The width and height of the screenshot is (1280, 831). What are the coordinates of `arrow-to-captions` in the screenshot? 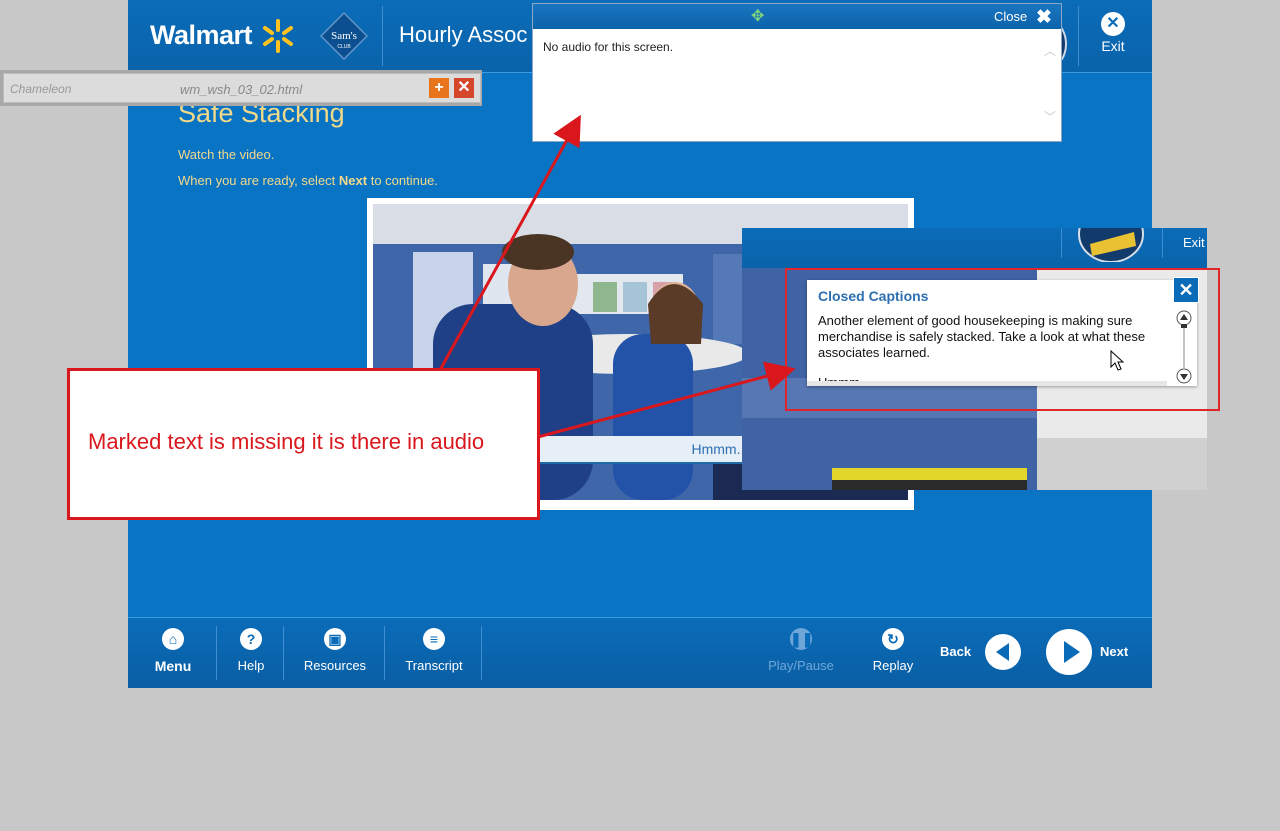 It's located at (664, 400).